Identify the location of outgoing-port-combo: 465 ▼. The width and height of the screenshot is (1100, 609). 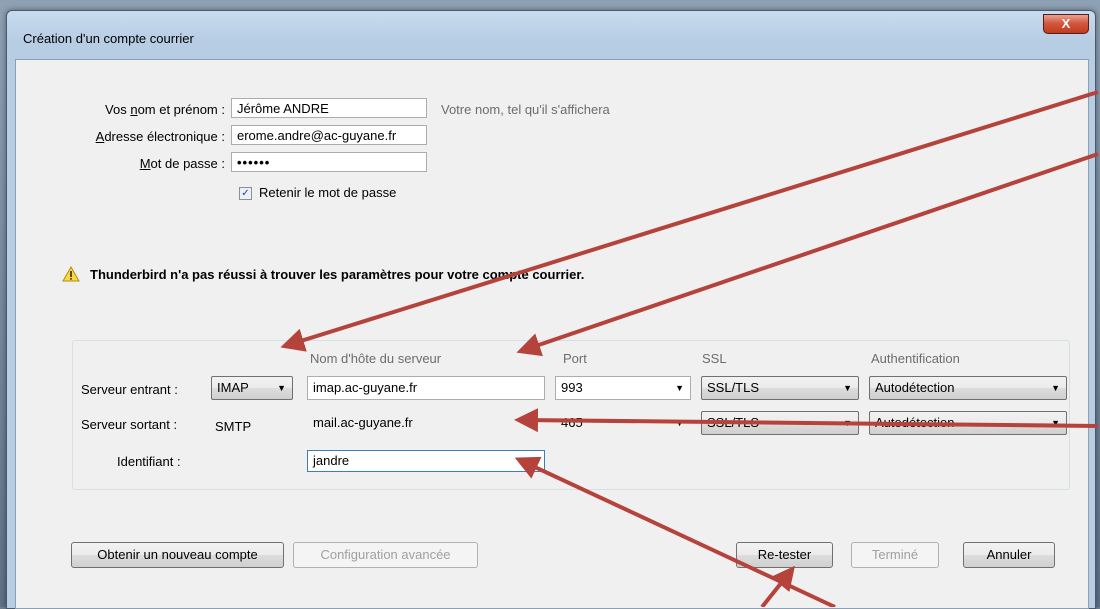
(623, 423).